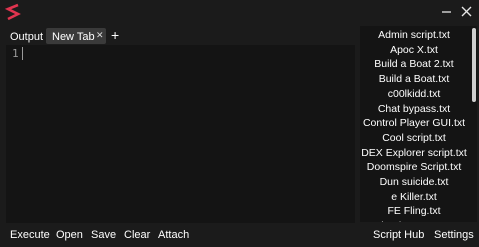 The width and height of the screenshot is (479, 247). What do you see at coordinates (22, 53) in the screenshot?
I see `text-cursor` at bounding box center [22, 53].